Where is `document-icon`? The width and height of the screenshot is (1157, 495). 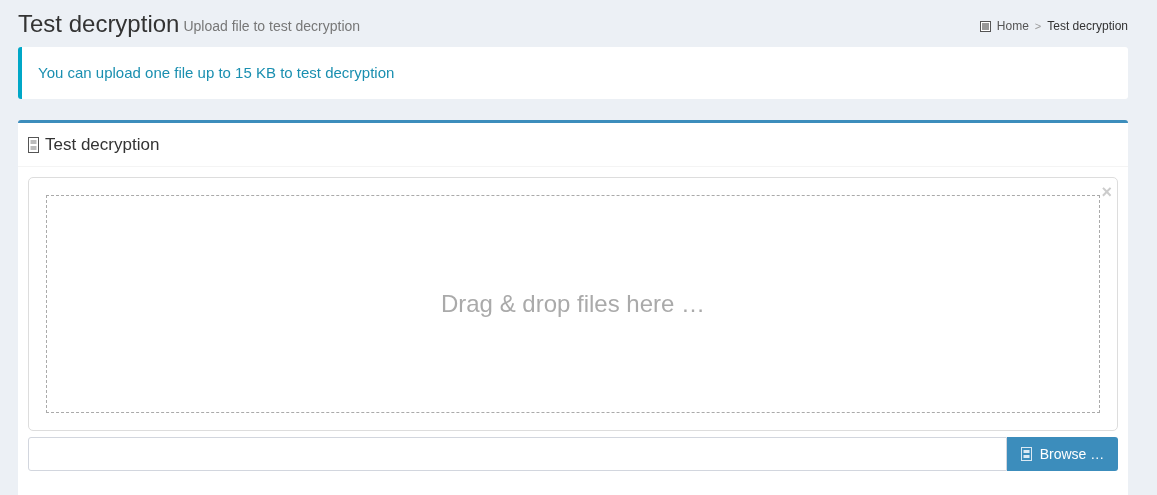
document-icon is located at coordinates (33, 144).